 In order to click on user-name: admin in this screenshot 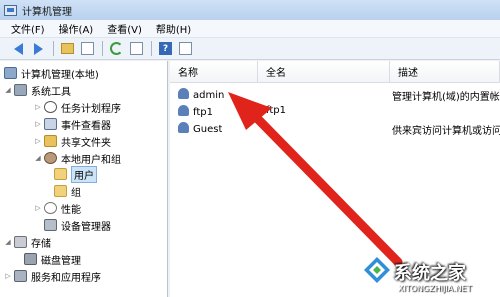, I will do `click(209, 95)`.